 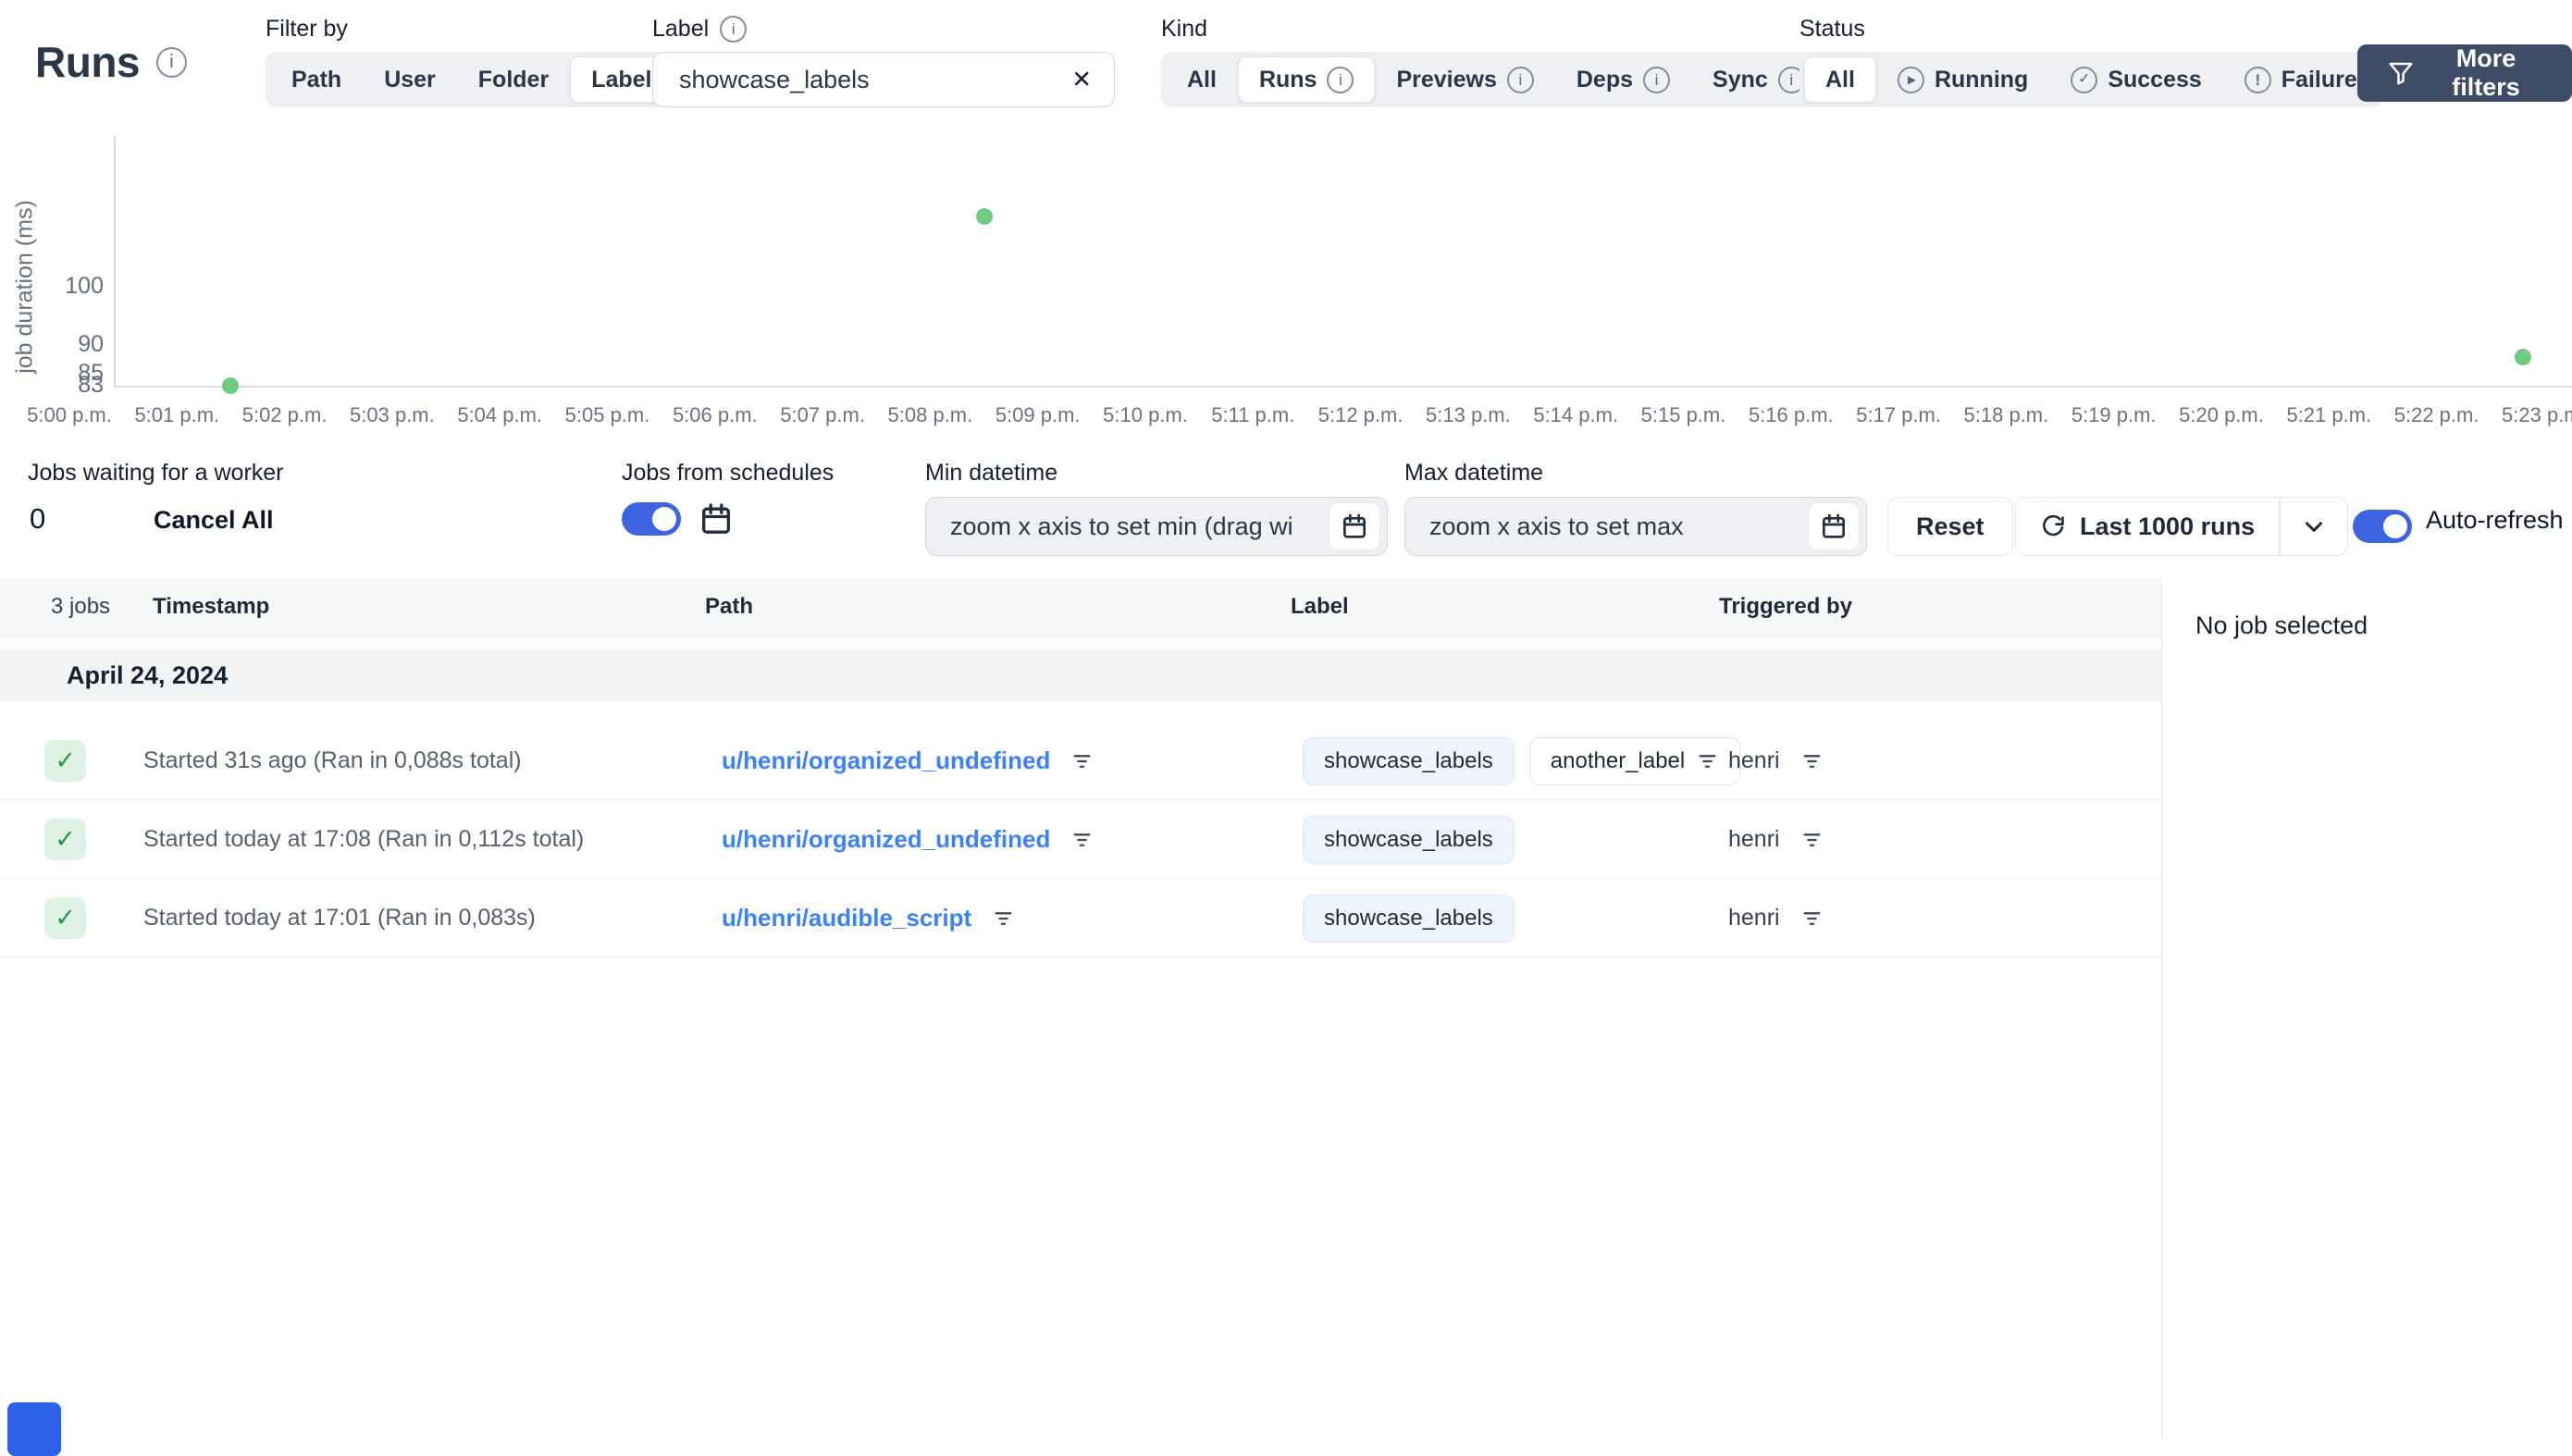 What do you see at coordinates (81, 606) in the screenshot?
I see `jobs-count: 3 jobs` at bounding box center [81, 606].